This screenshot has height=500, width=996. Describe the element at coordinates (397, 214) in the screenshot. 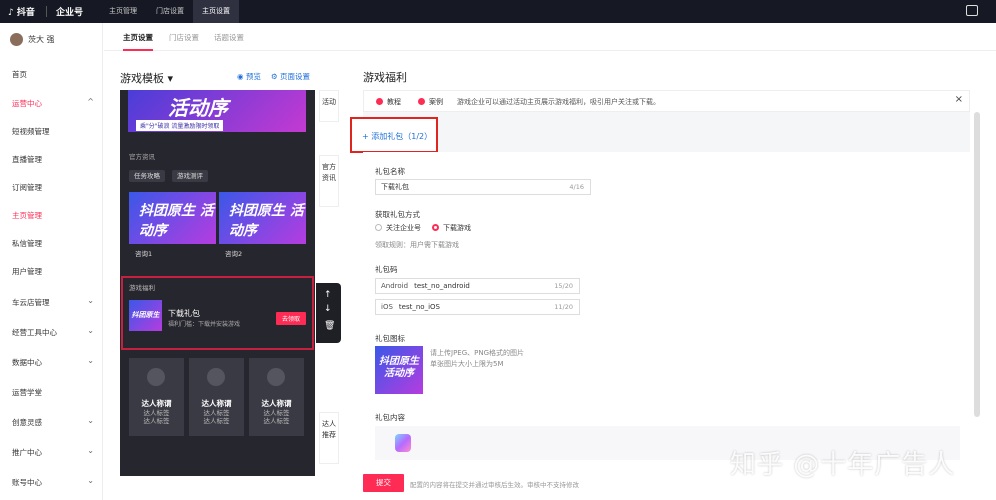

I see `gift-method-label: 获取礼包方式` at that location.